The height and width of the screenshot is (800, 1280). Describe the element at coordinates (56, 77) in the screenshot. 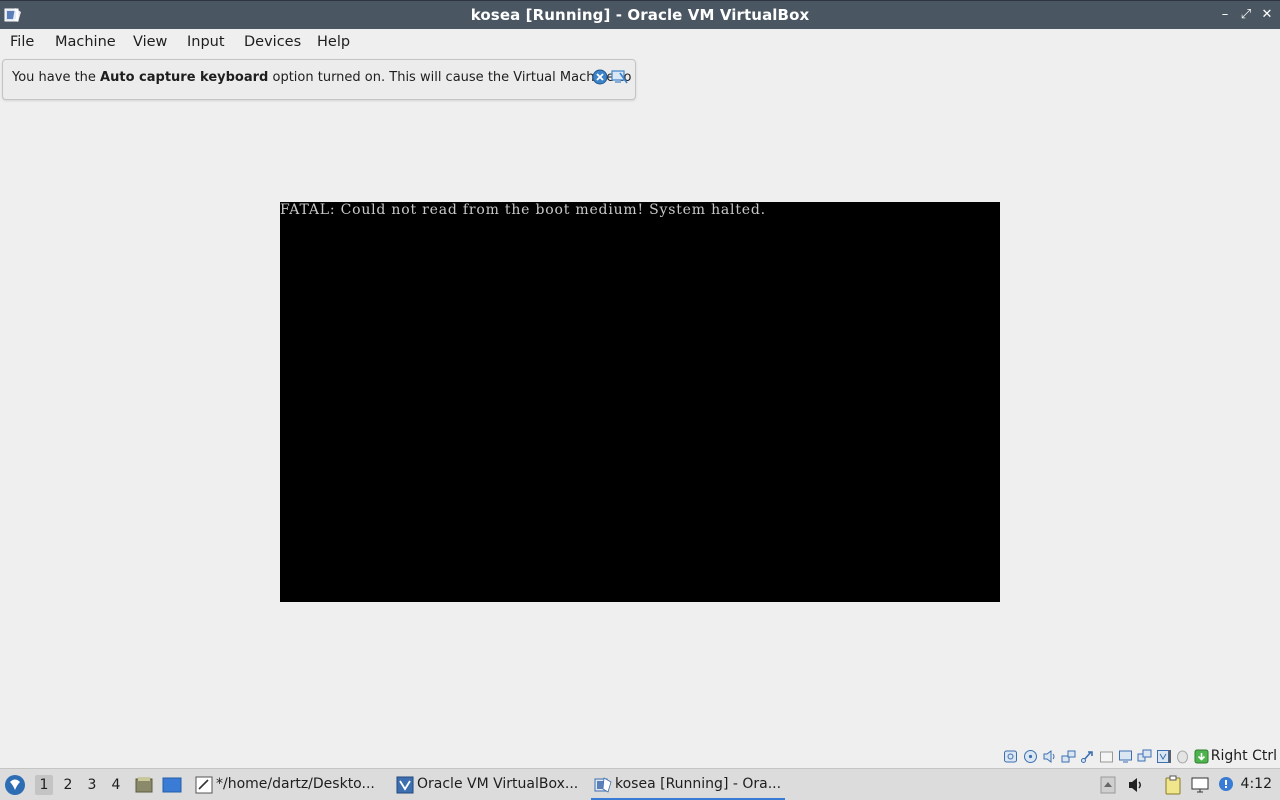

I see `notice-prefix: You have the` at that location.